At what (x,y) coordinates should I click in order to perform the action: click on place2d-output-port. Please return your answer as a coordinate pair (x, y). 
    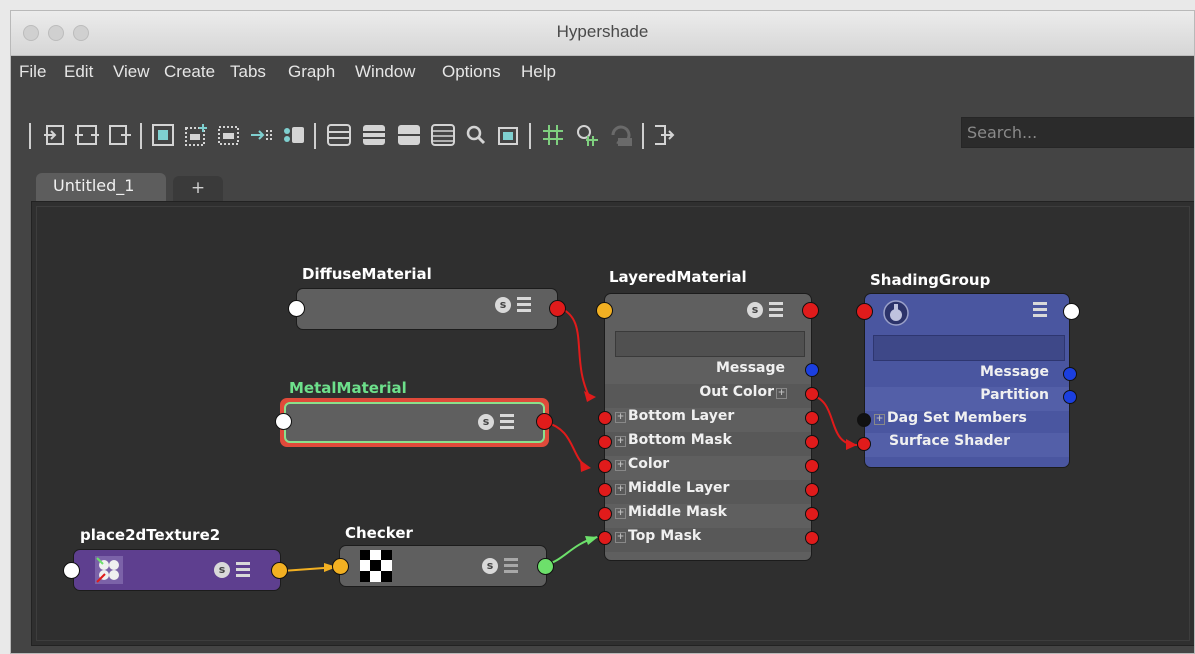
    Looking at the image, I should click on (279, 570).